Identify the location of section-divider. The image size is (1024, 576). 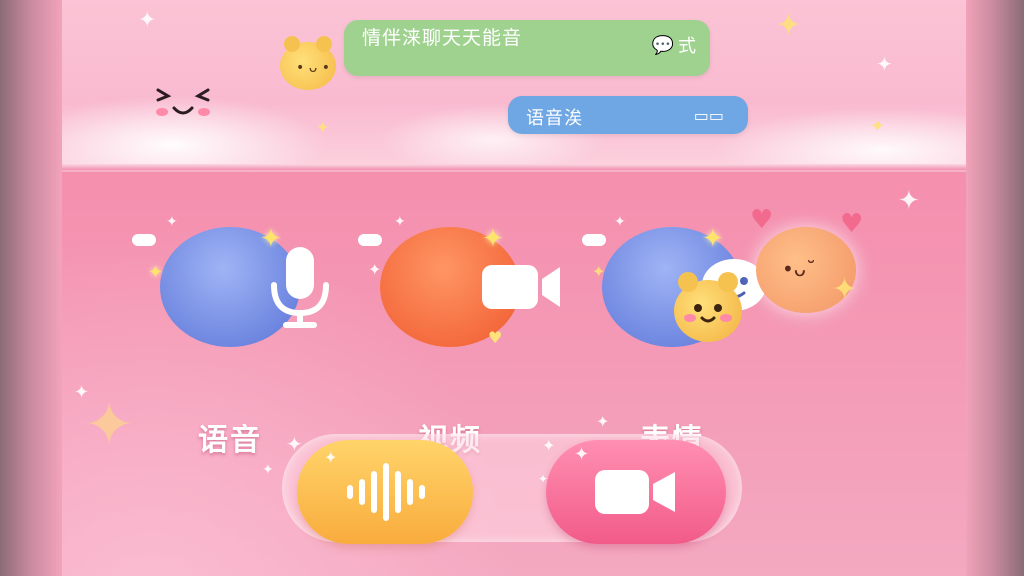
(514, 167).